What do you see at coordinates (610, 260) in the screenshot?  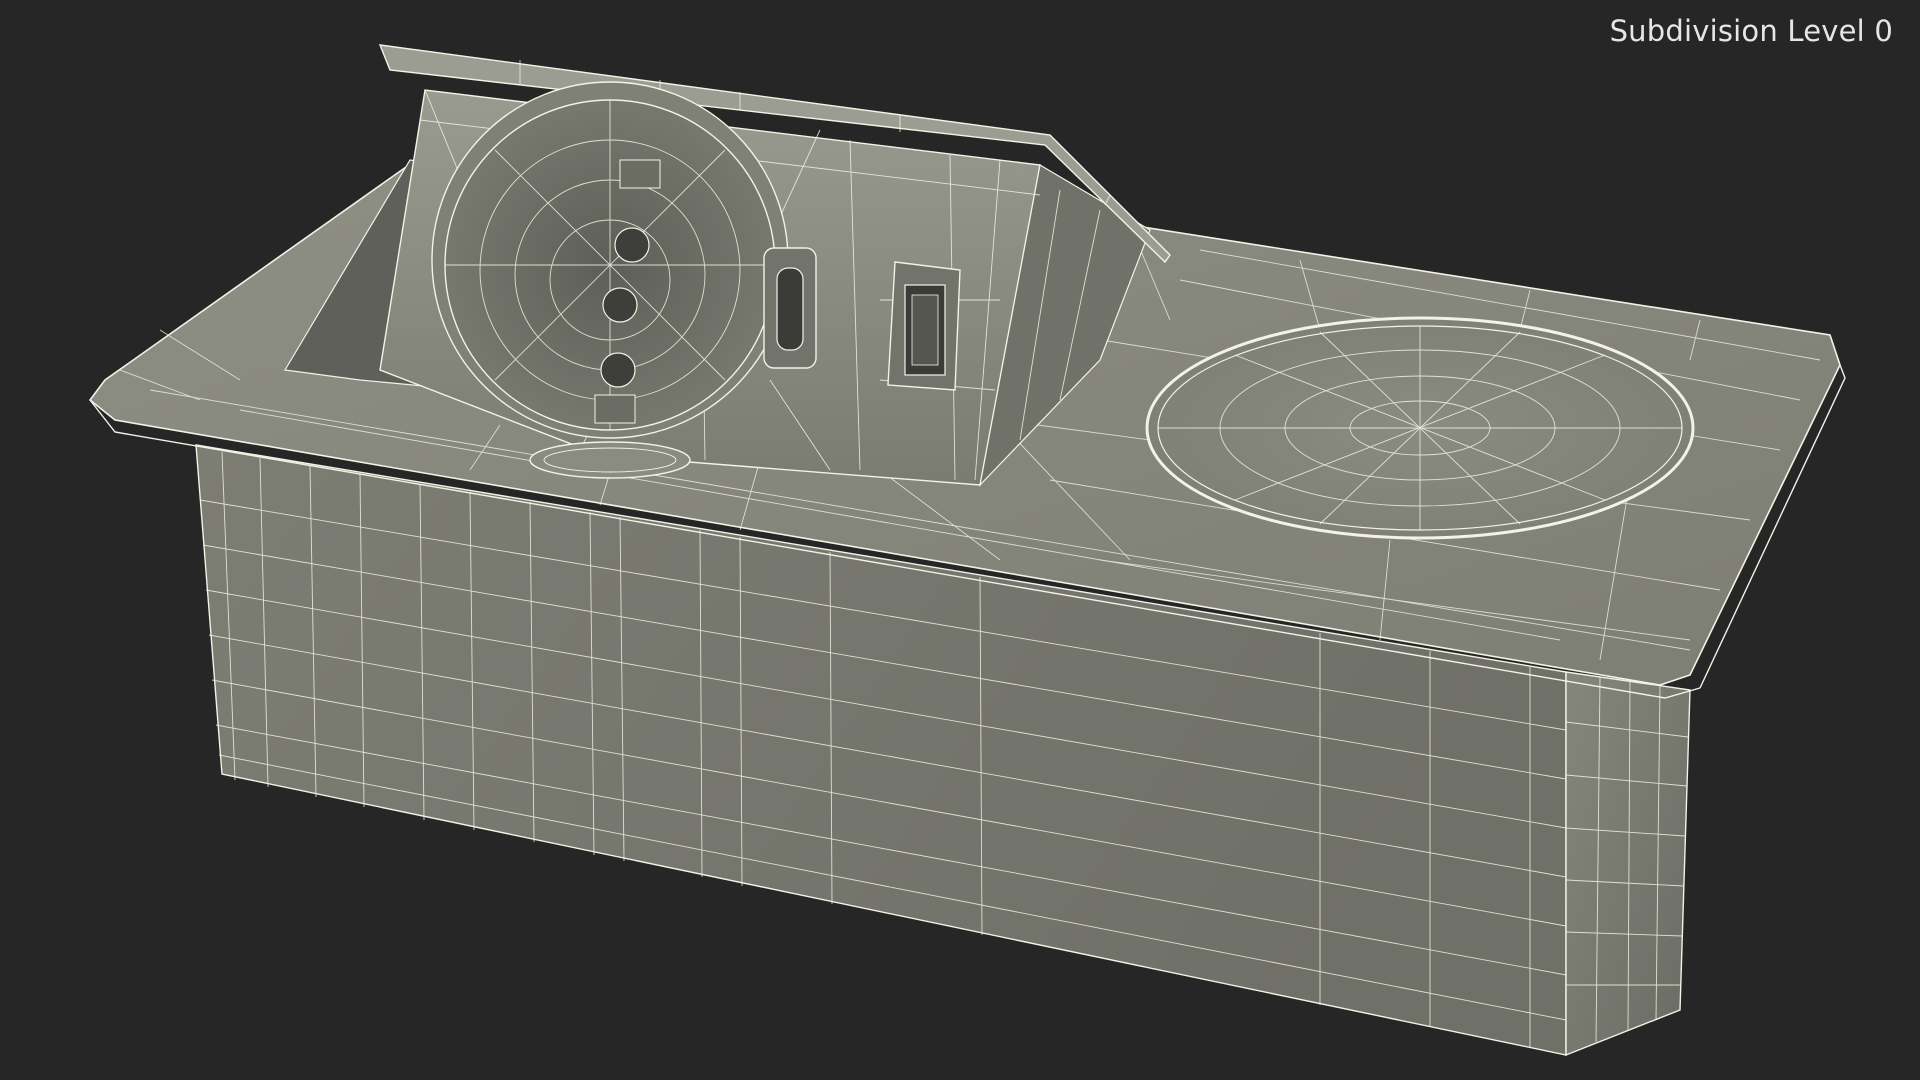 I see `power-socket-icon` at bounding box center [610, 260].